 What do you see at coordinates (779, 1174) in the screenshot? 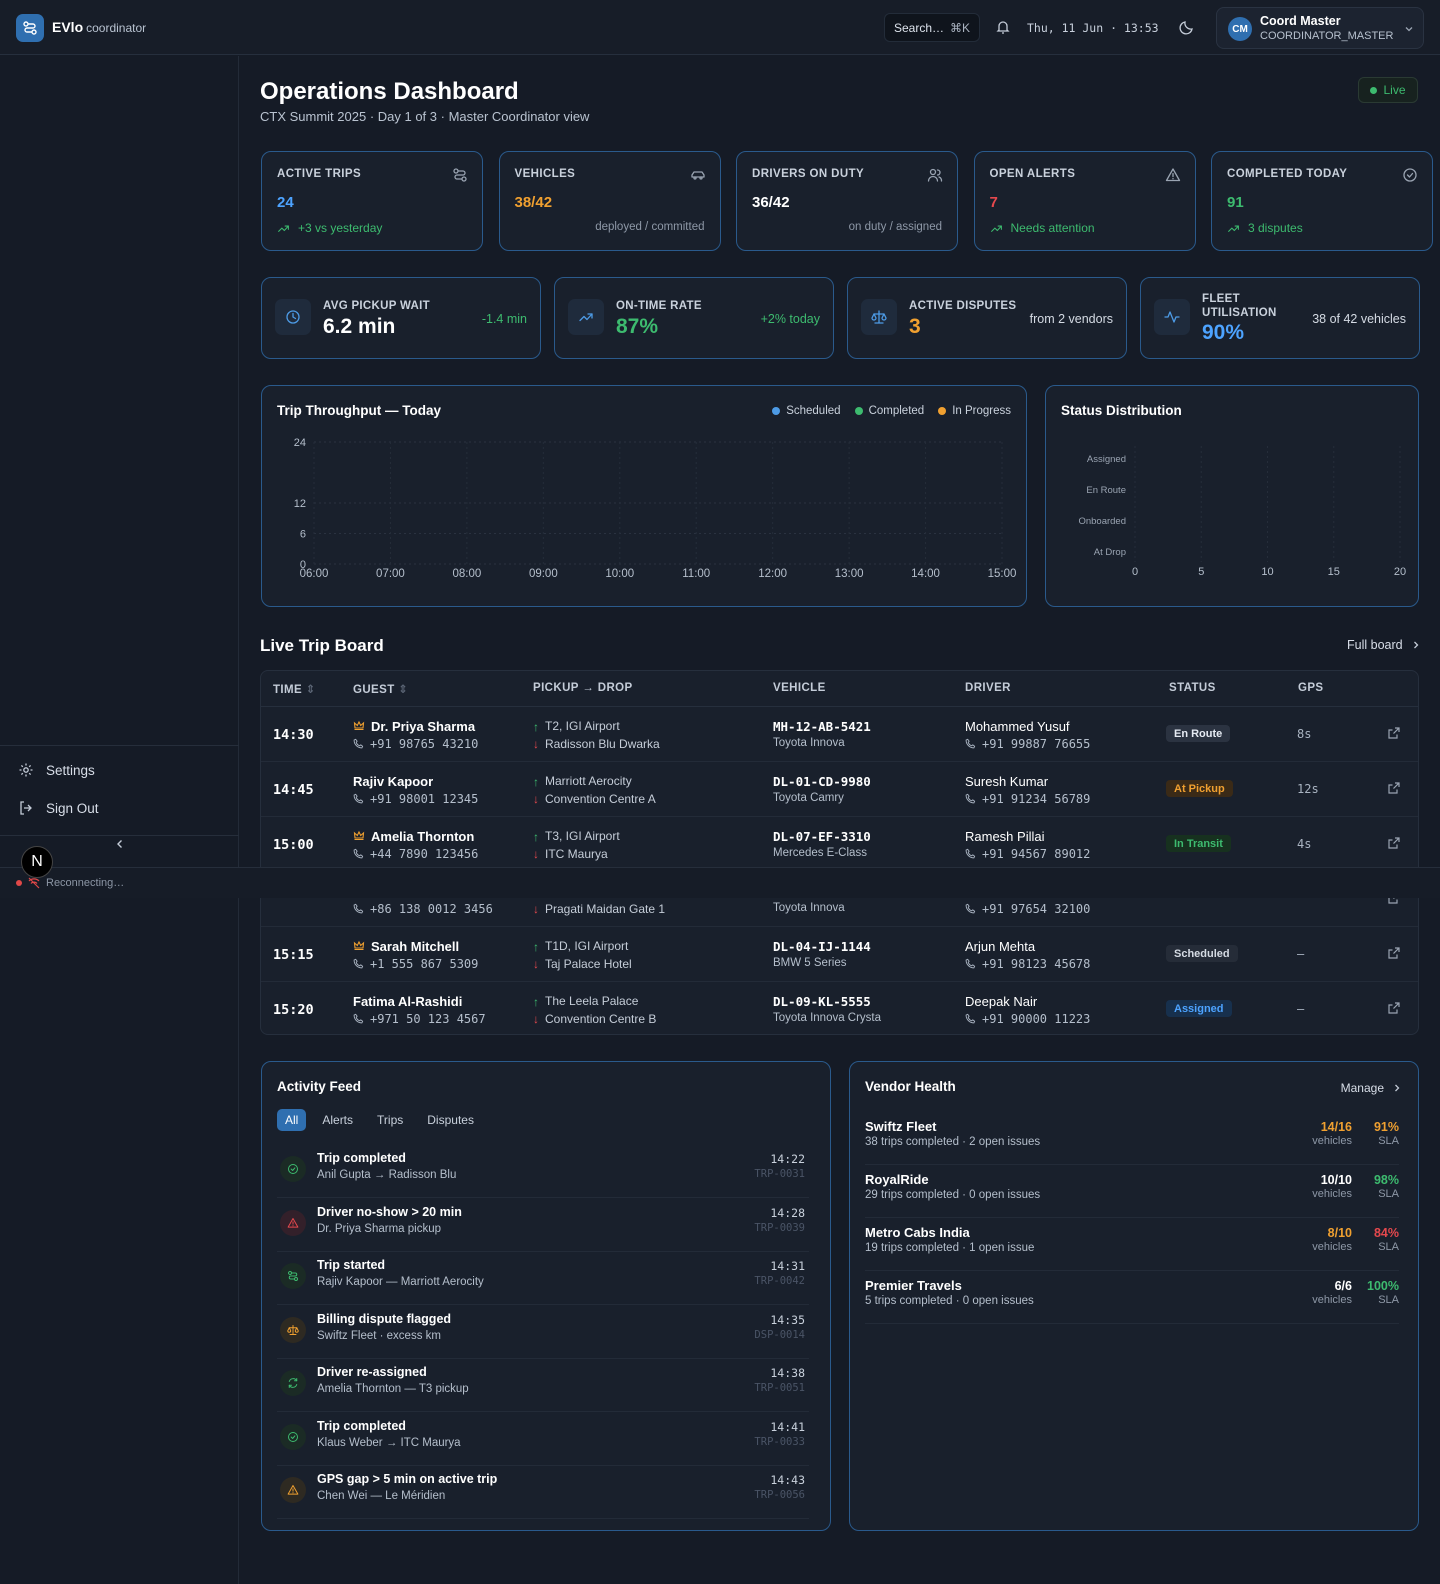
I see `feed-id: TRP-0031` at bounding box center [779, 1174].